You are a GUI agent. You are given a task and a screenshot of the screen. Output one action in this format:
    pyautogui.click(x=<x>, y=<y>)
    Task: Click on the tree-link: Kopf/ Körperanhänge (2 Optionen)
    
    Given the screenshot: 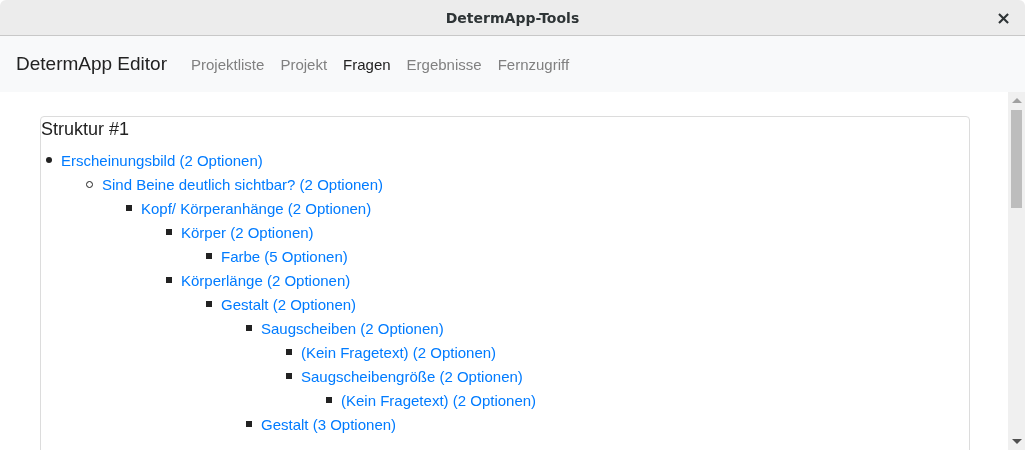 What is the action you would take?
    pyautogui.click(x=256, y=208)
    